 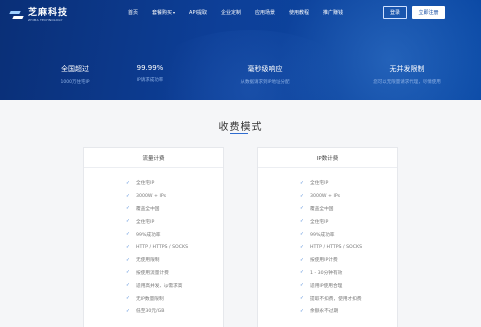 What do you see at coordinates (154, 286) in the screenshot?
I see `list-item: ✓ 适用高并发、ip需求高` at bounding box center [154, 286].